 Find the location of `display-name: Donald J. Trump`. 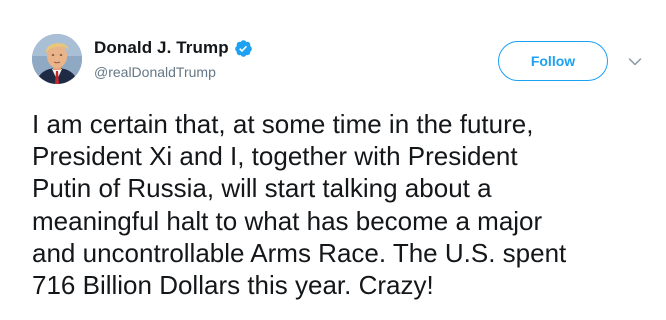

display-name: Donald J. Trump is located at coordinates (161, 48).